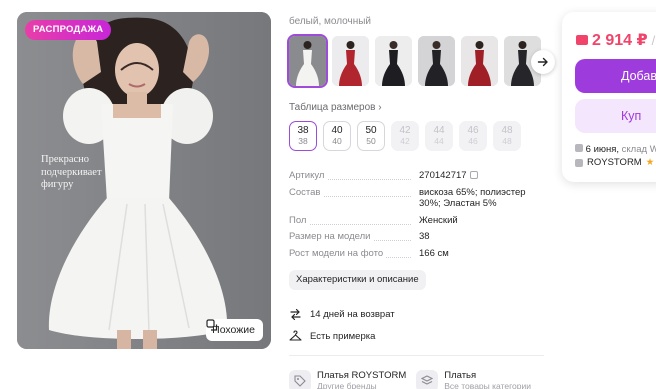 This screenshot has height=389, width=656. What do you see at coordinates (579, 162) in the screenshot?
I see `store-icon` at bounding box center [579, 162].